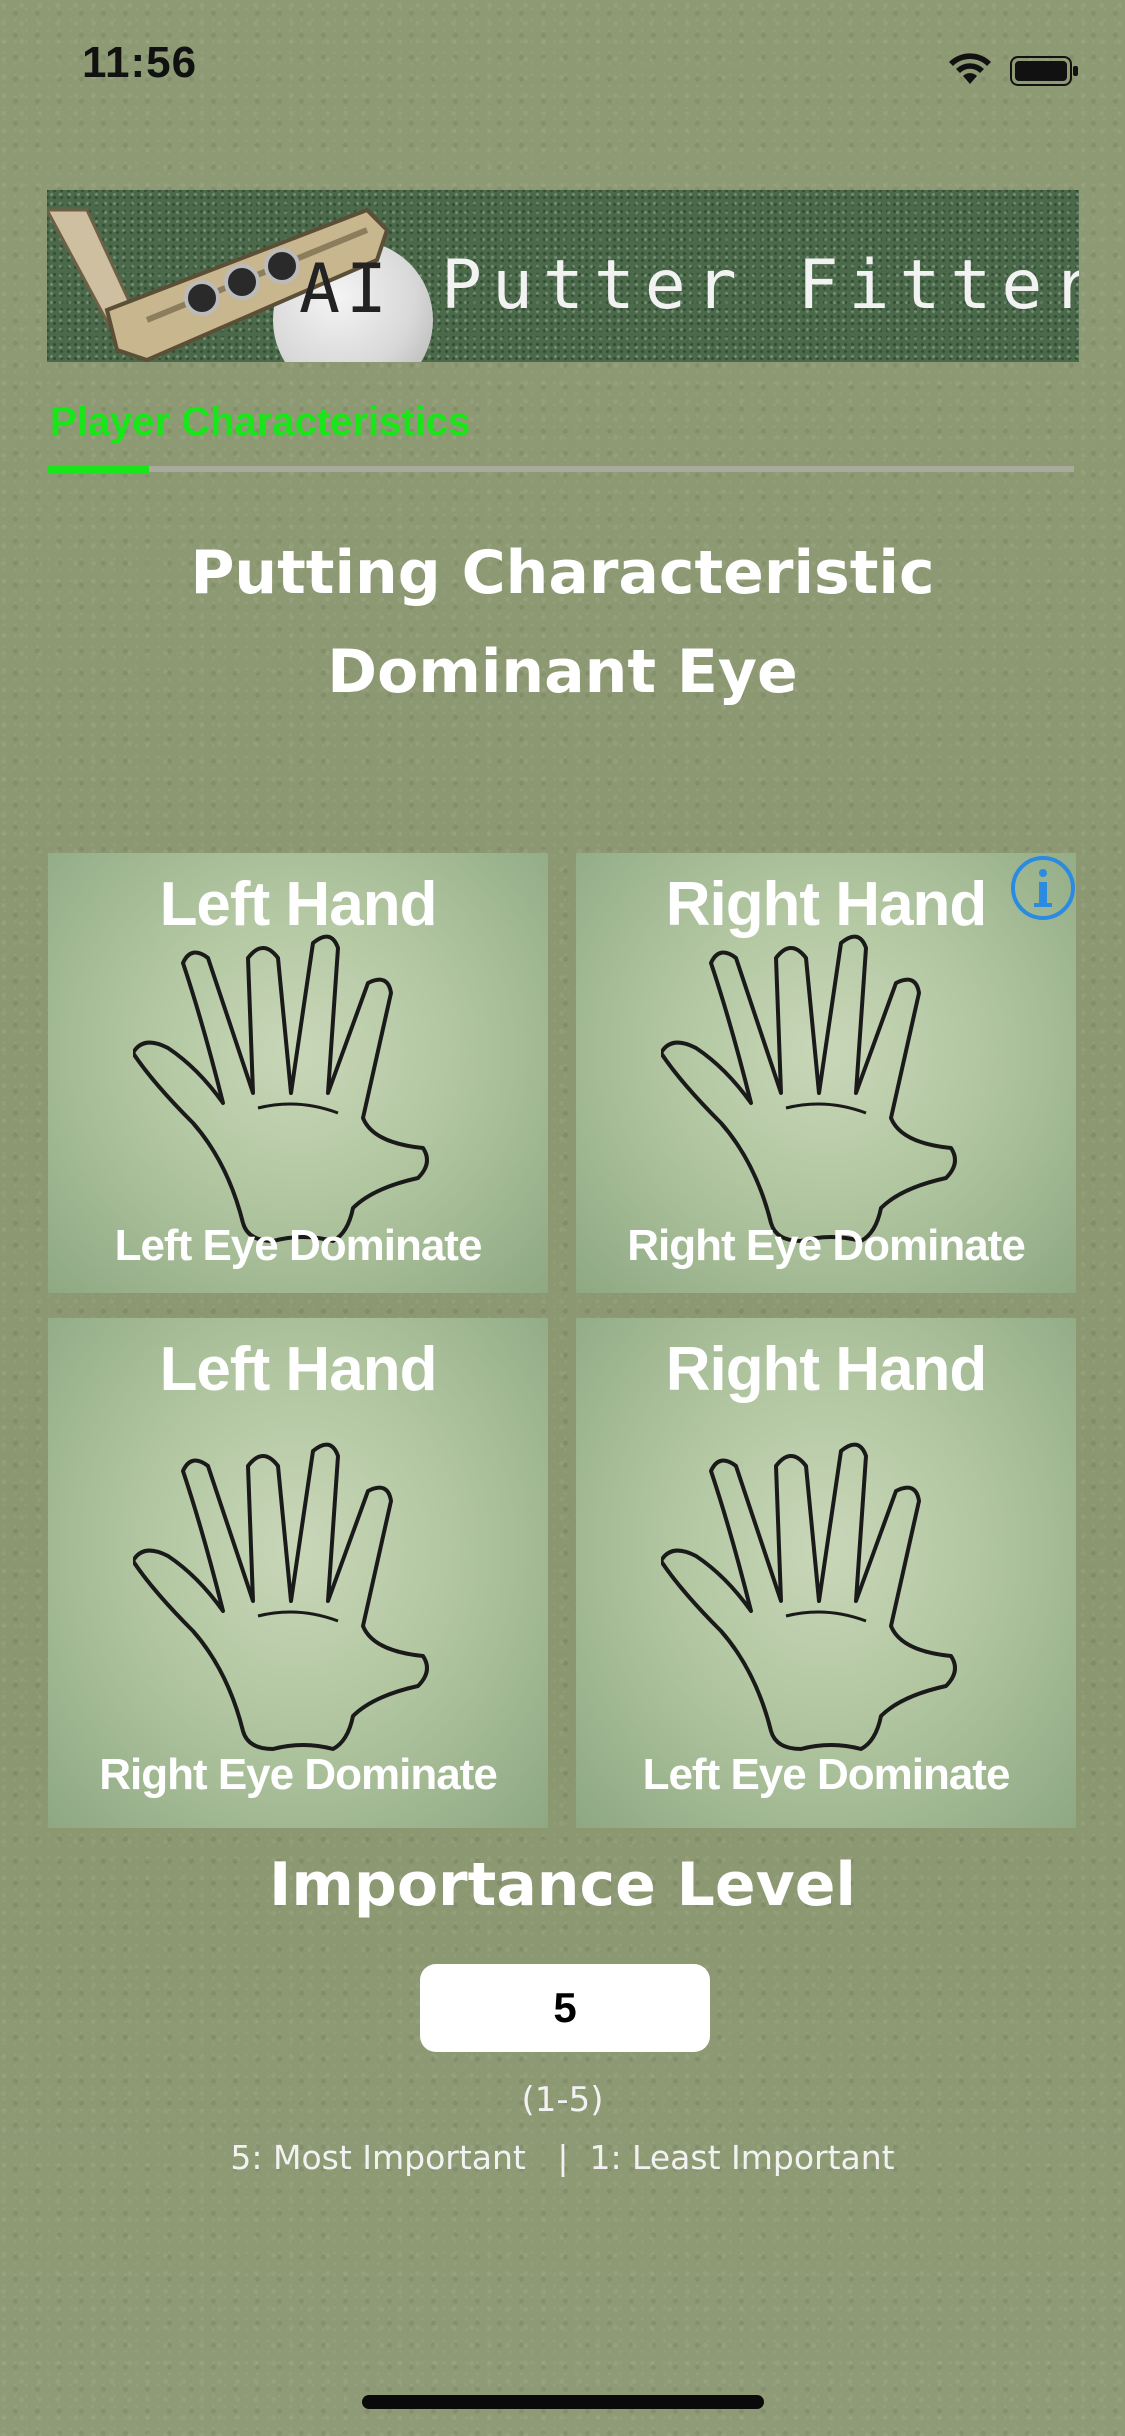 The width and height of the screenshot is (1125, 2436). I want to click on page-subtitle: Dominant Eye, so click(562, 672).